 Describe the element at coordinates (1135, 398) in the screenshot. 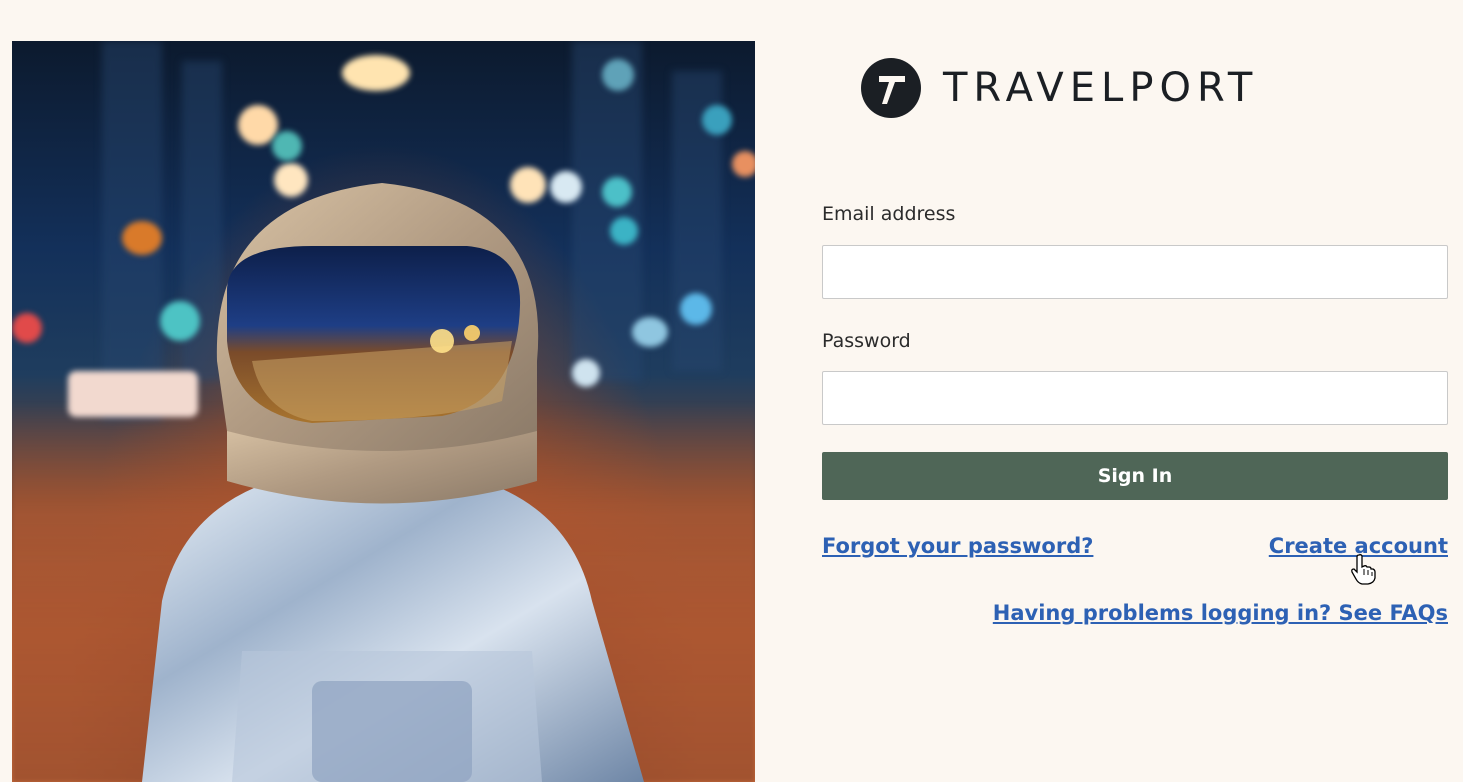

I see `password-input` at that location.